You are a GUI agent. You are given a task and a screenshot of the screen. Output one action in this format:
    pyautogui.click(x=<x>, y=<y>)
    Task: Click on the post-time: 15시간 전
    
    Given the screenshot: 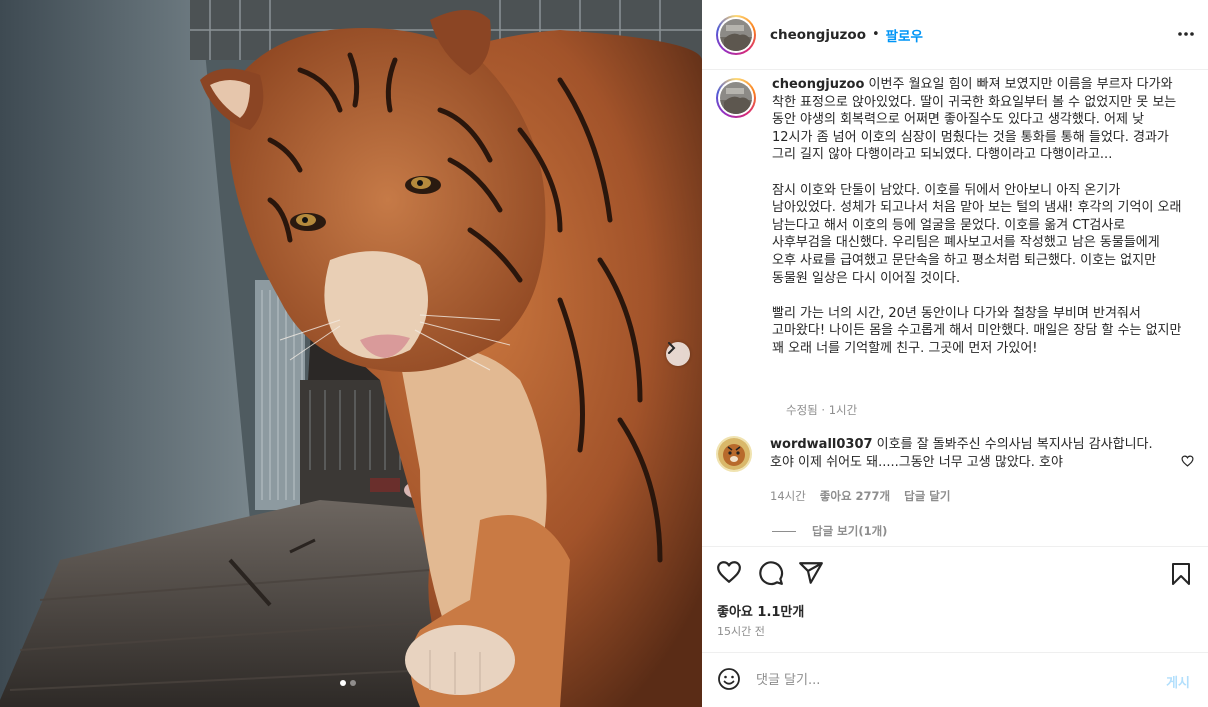 What is the action you would take?
    pyautogui.click(x=741, y=631)
    